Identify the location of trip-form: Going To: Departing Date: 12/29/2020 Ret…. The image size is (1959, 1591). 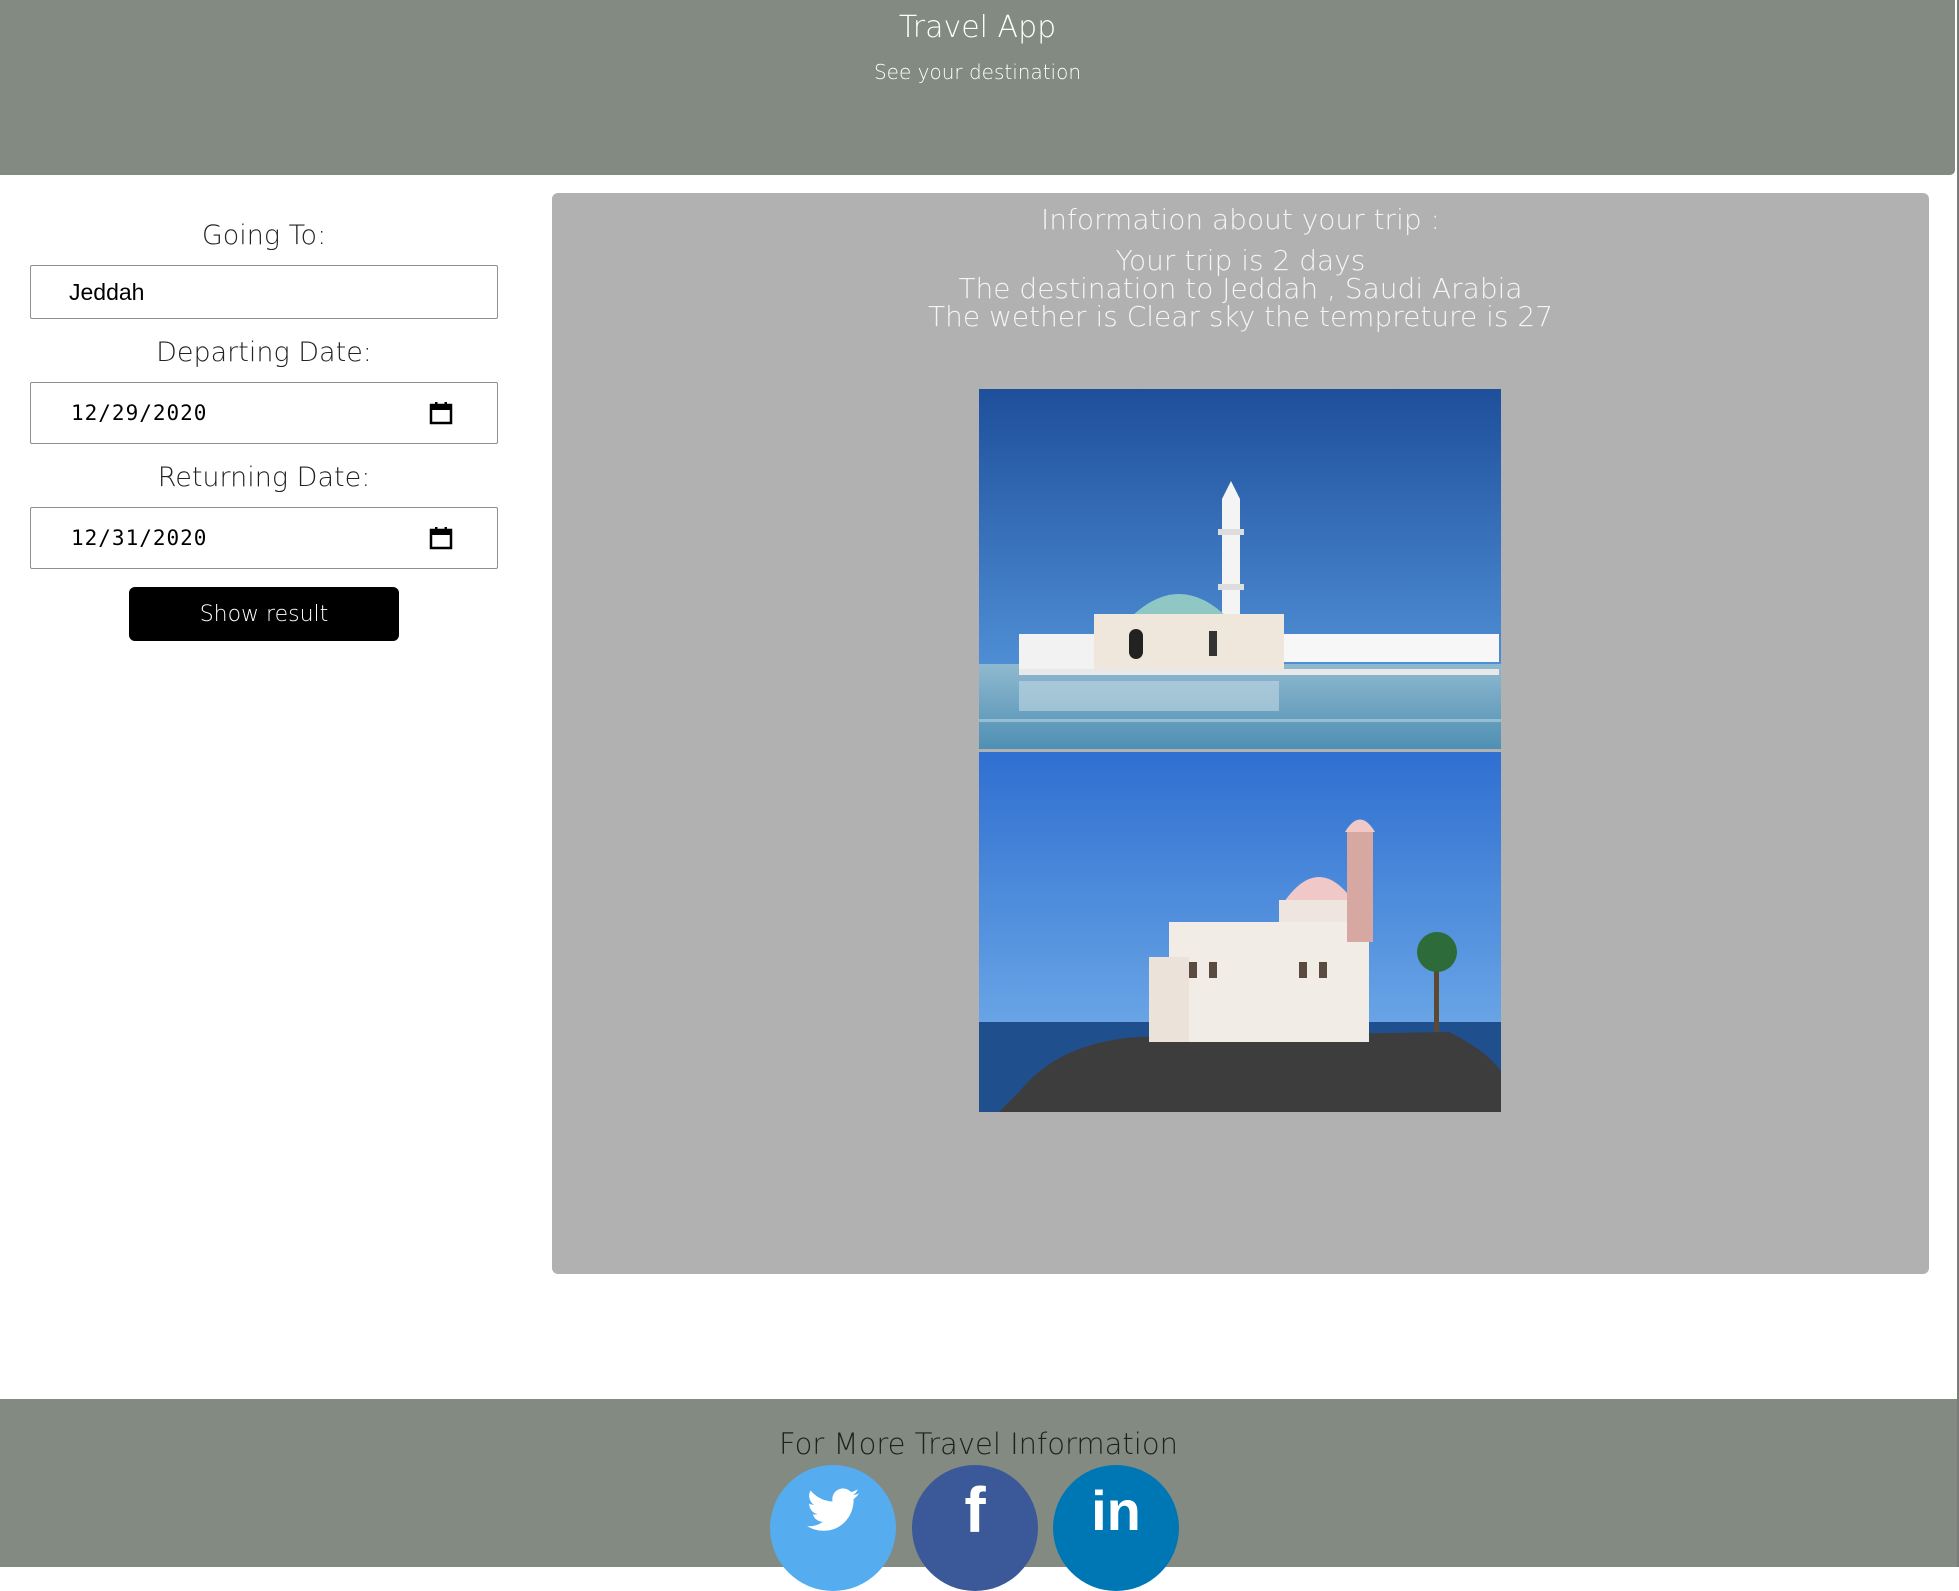
(264, 430).